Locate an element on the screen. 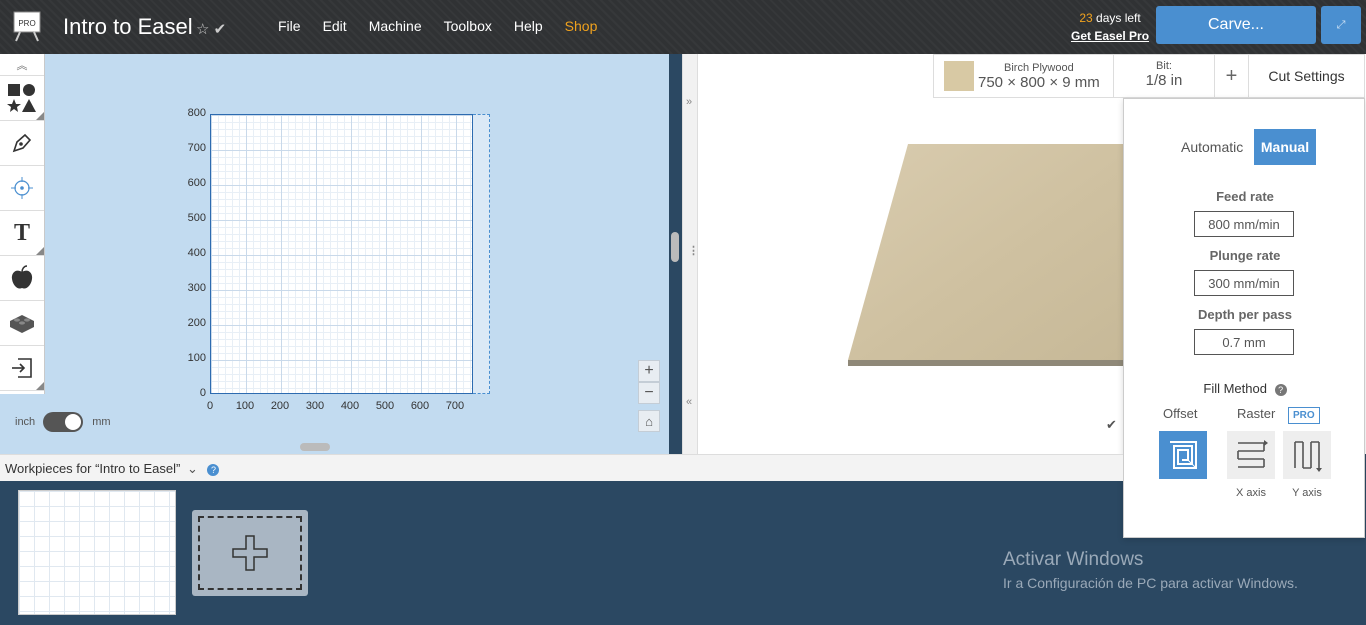  get-easel-pro-link: Get Easel Pro is located at coordinates (1110, 36).